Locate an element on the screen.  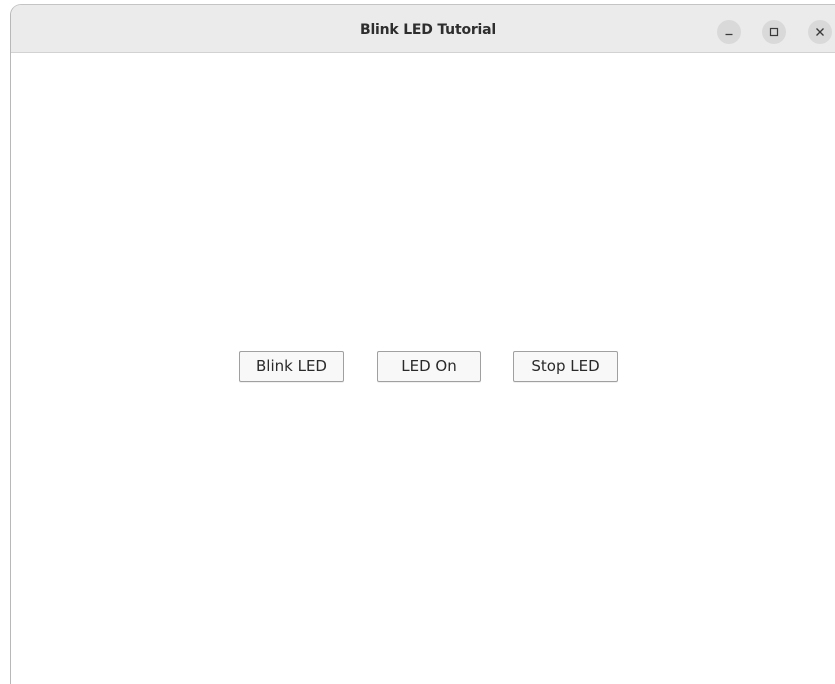
stop-led-button: Stop LED is located at coordinates (565, 366).